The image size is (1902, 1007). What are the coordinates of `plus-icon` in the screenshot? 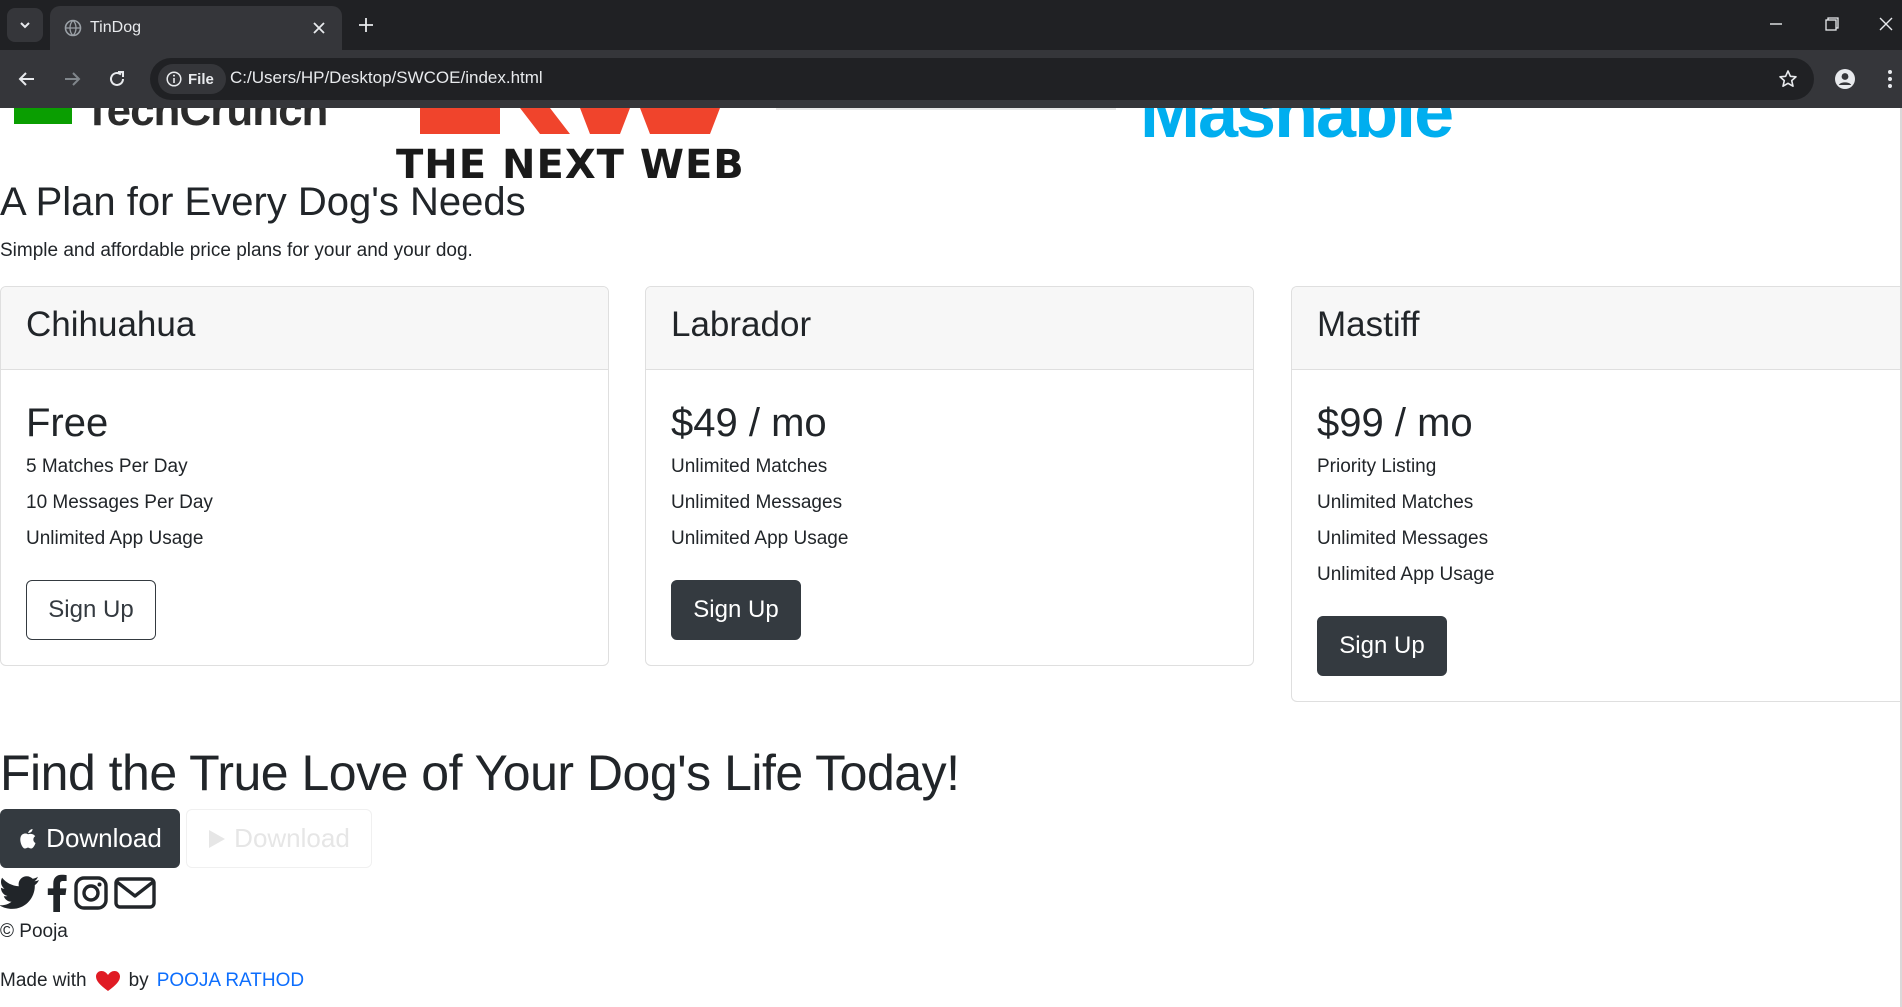 It's located at (366, 25).